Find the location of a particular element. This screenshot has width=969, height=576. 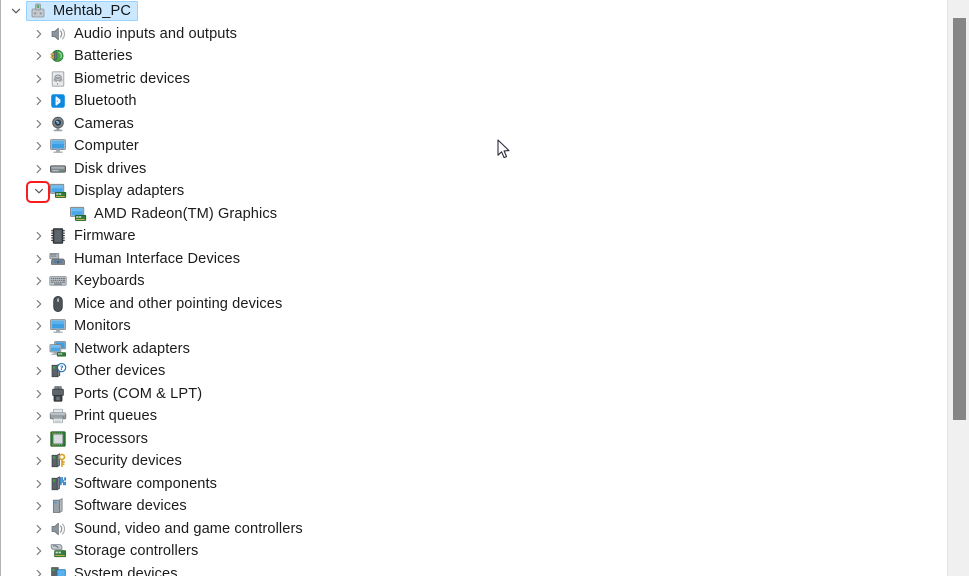

tree-row-system-devices: System devices is located at coordinates (474, 569).